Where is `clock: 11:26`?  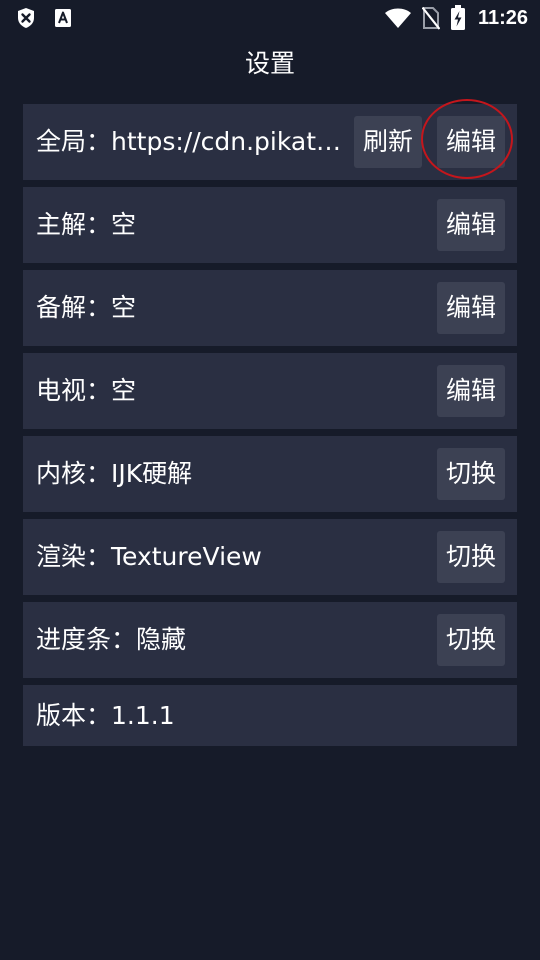
clock: 11:26 is located at coordinates (502, 17).